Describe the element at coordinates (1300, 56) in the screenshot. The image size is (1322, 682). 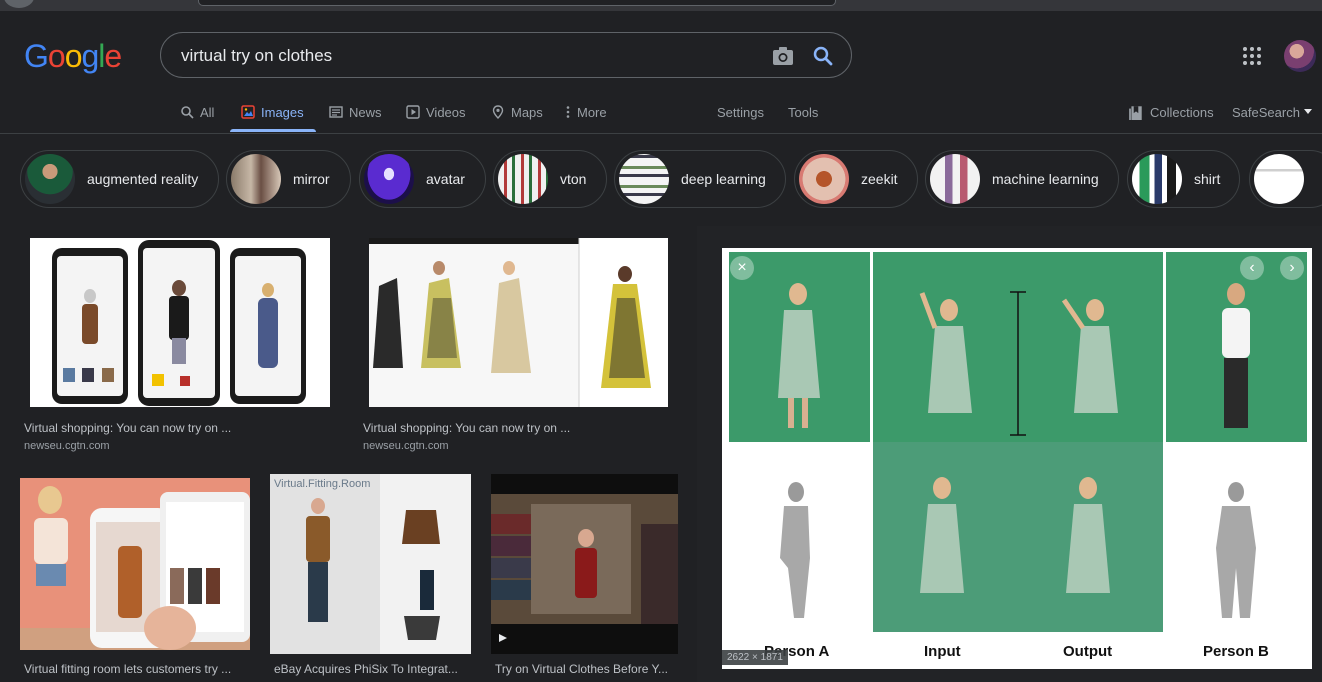
I see `account-avatar` at that location.